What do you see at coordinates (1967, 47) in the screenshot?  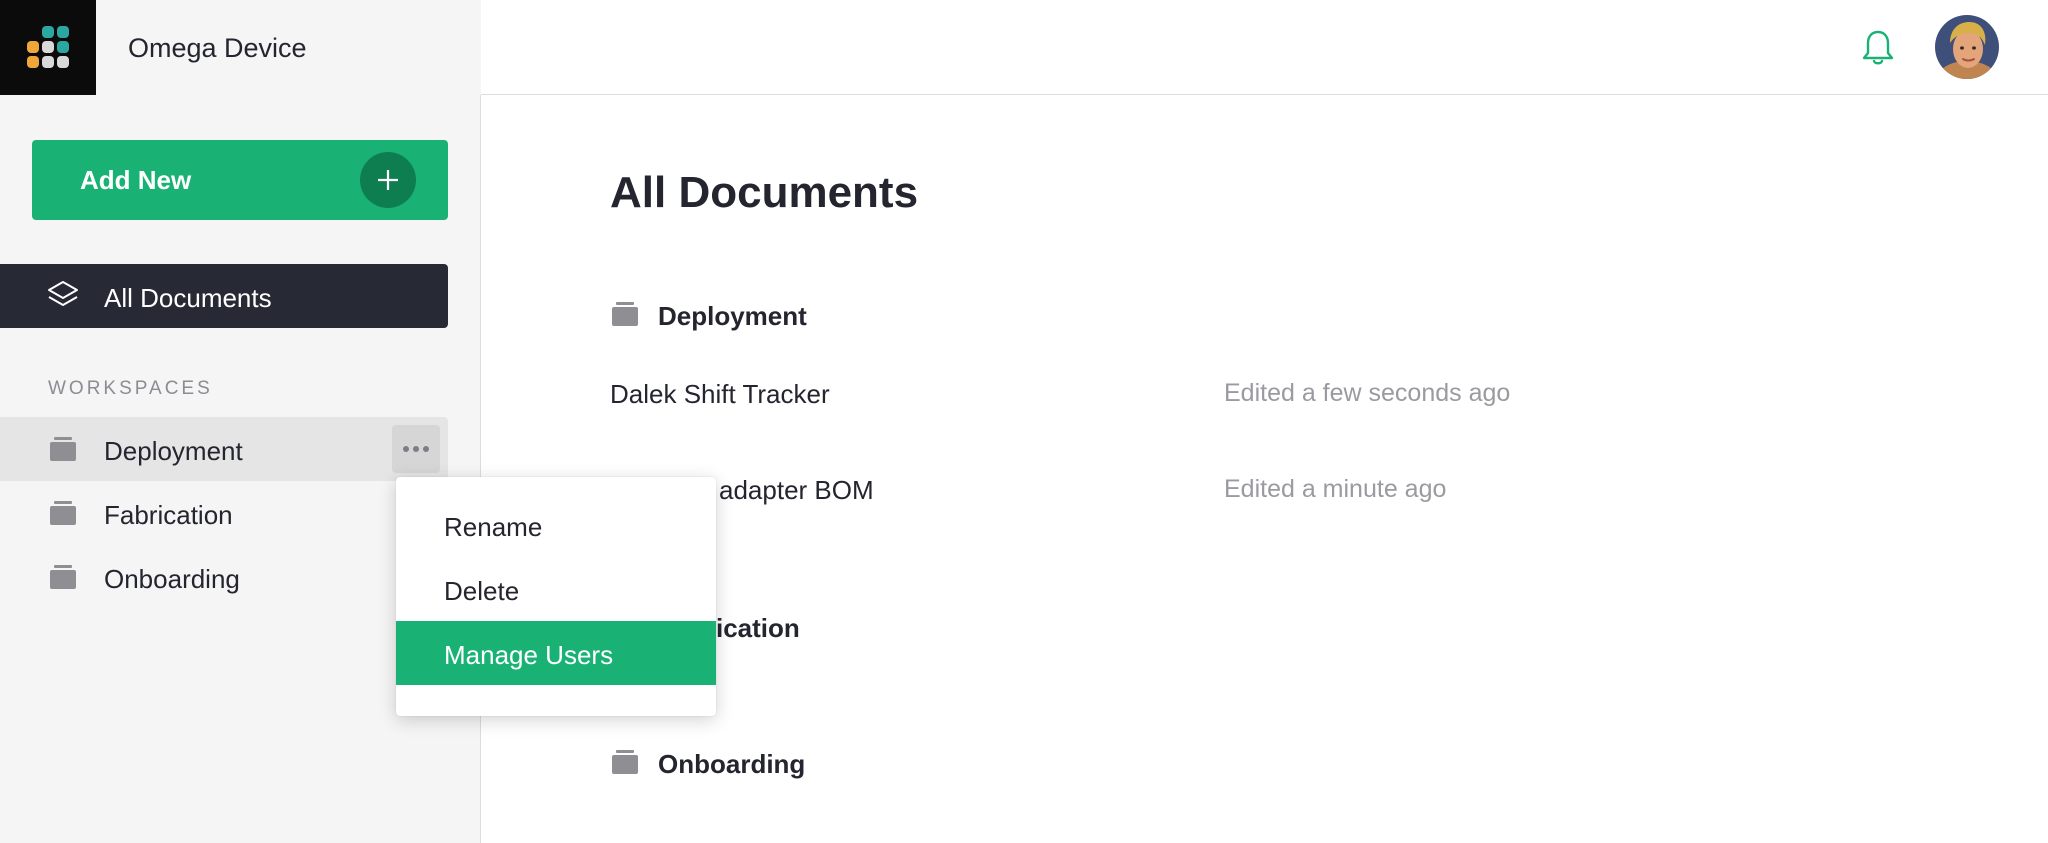 I see `avatar` at bounding box center [1967, 47].